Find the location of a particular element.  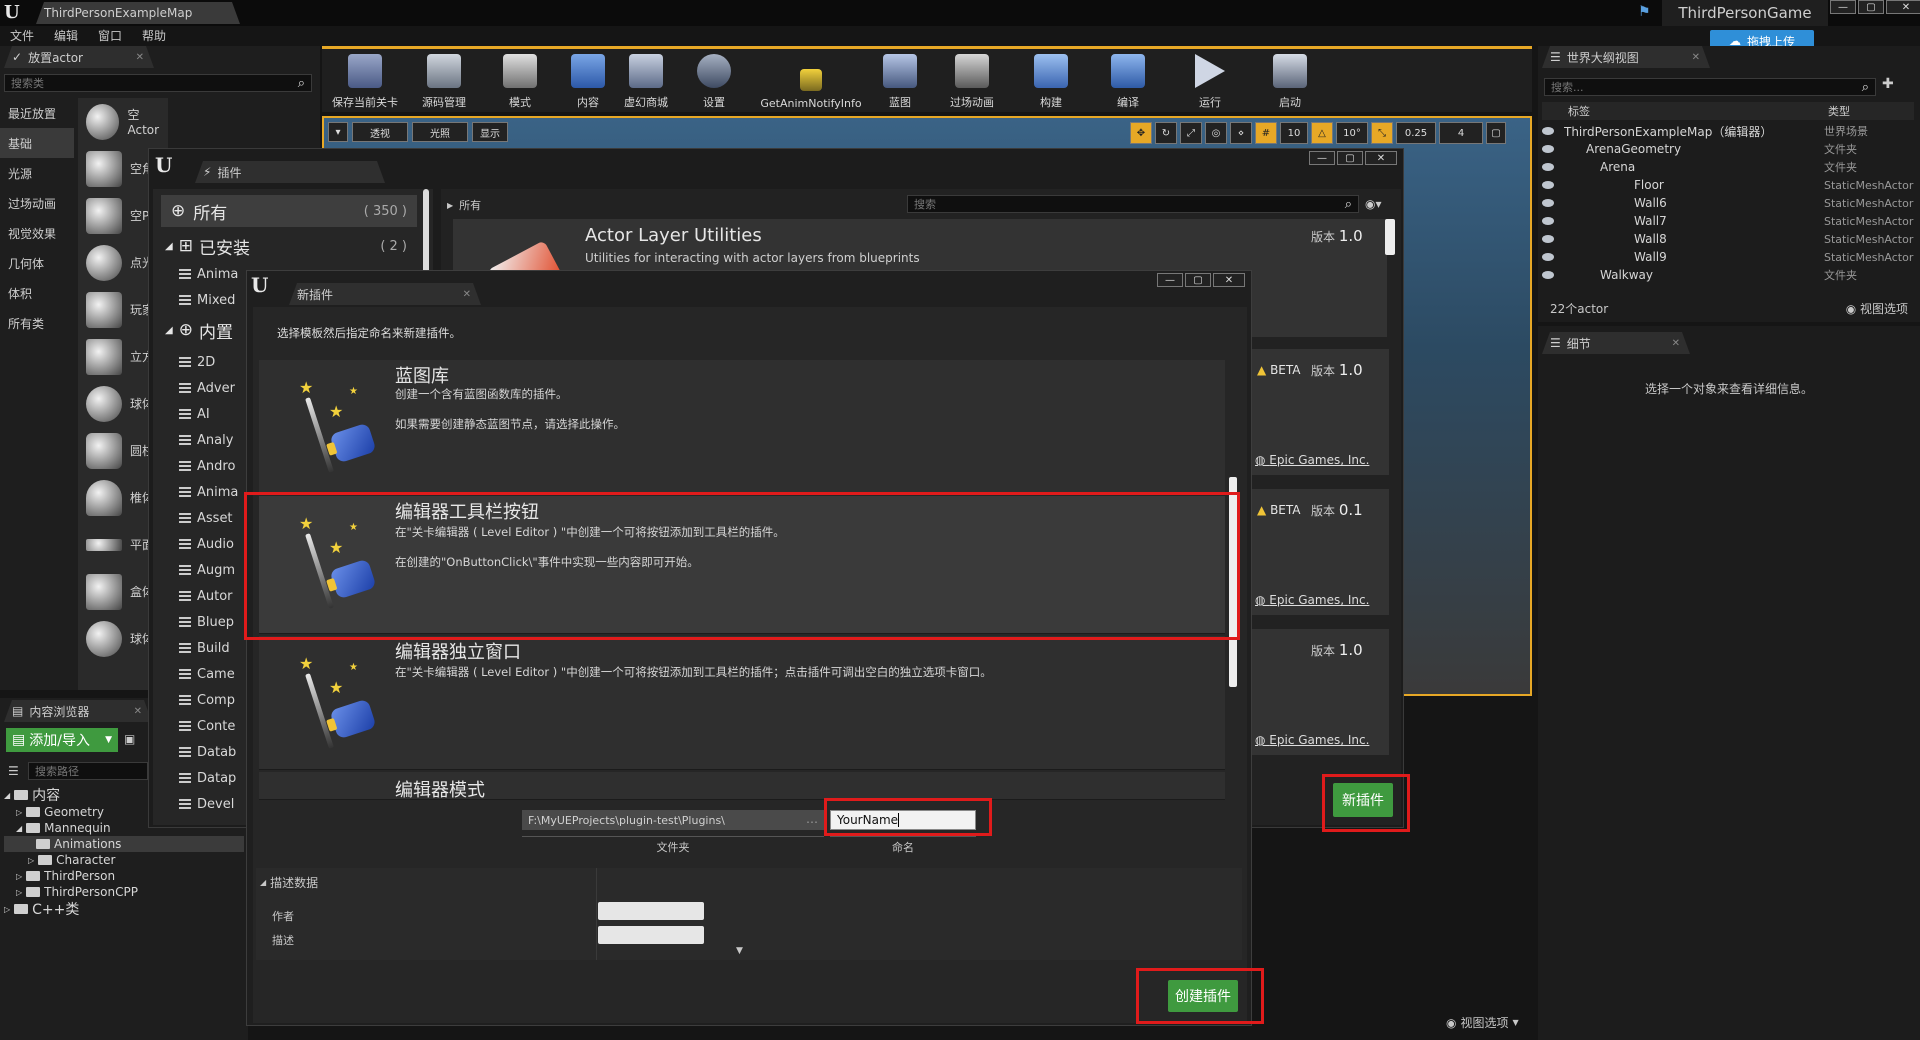

menu-help: 帮助 is located at coordinates (154, 35).